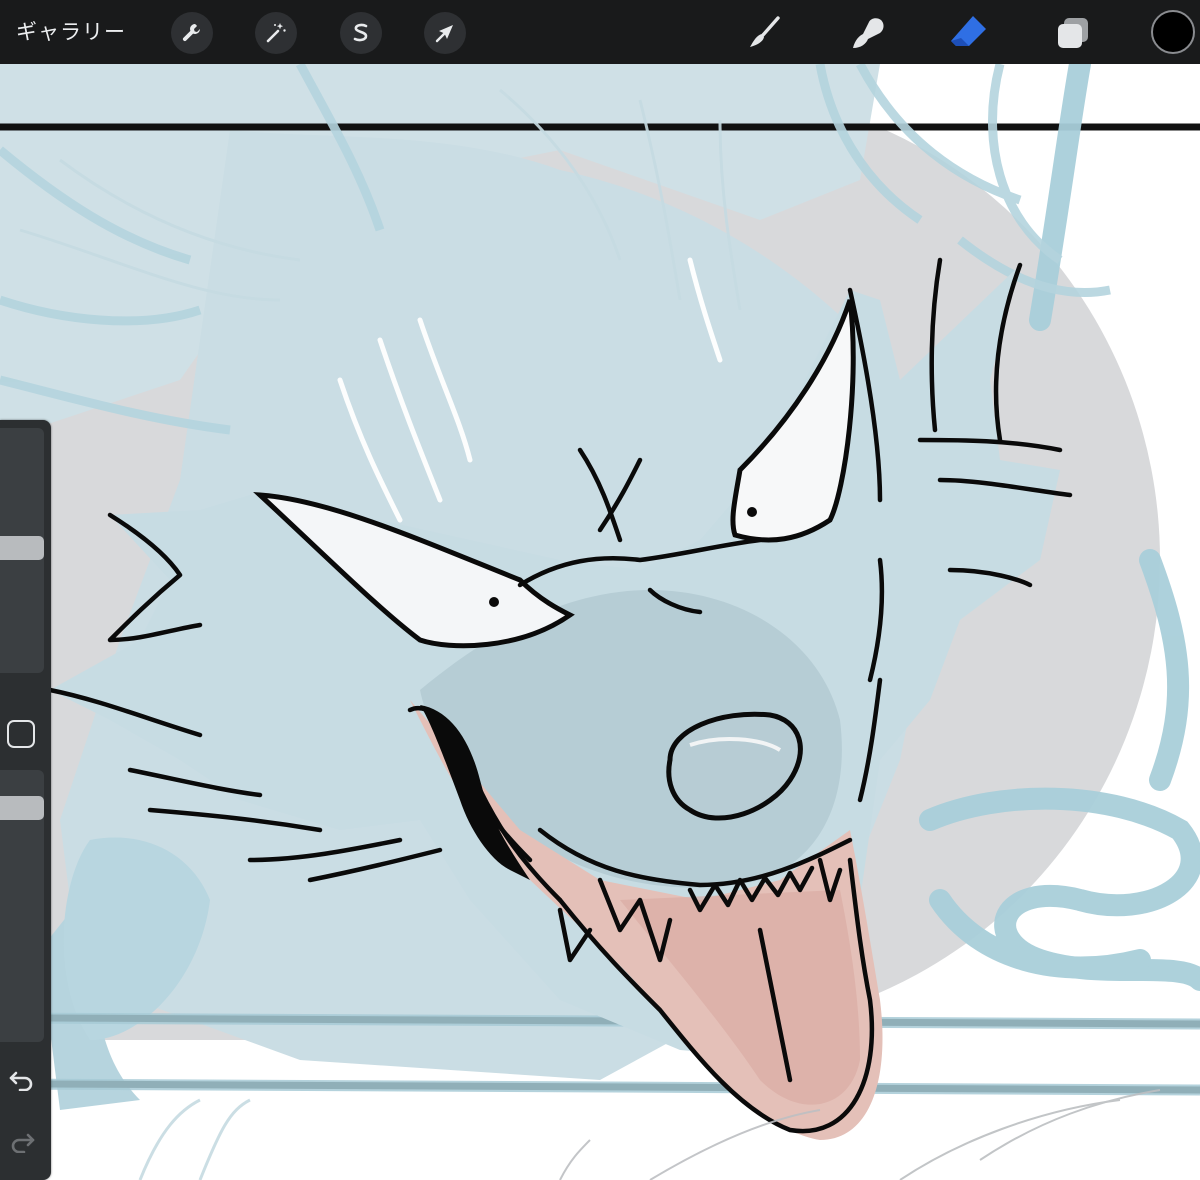  Describe the element at coordinates (752, 512) in the screenshot. I see `wolf-right-pupil` at that location.